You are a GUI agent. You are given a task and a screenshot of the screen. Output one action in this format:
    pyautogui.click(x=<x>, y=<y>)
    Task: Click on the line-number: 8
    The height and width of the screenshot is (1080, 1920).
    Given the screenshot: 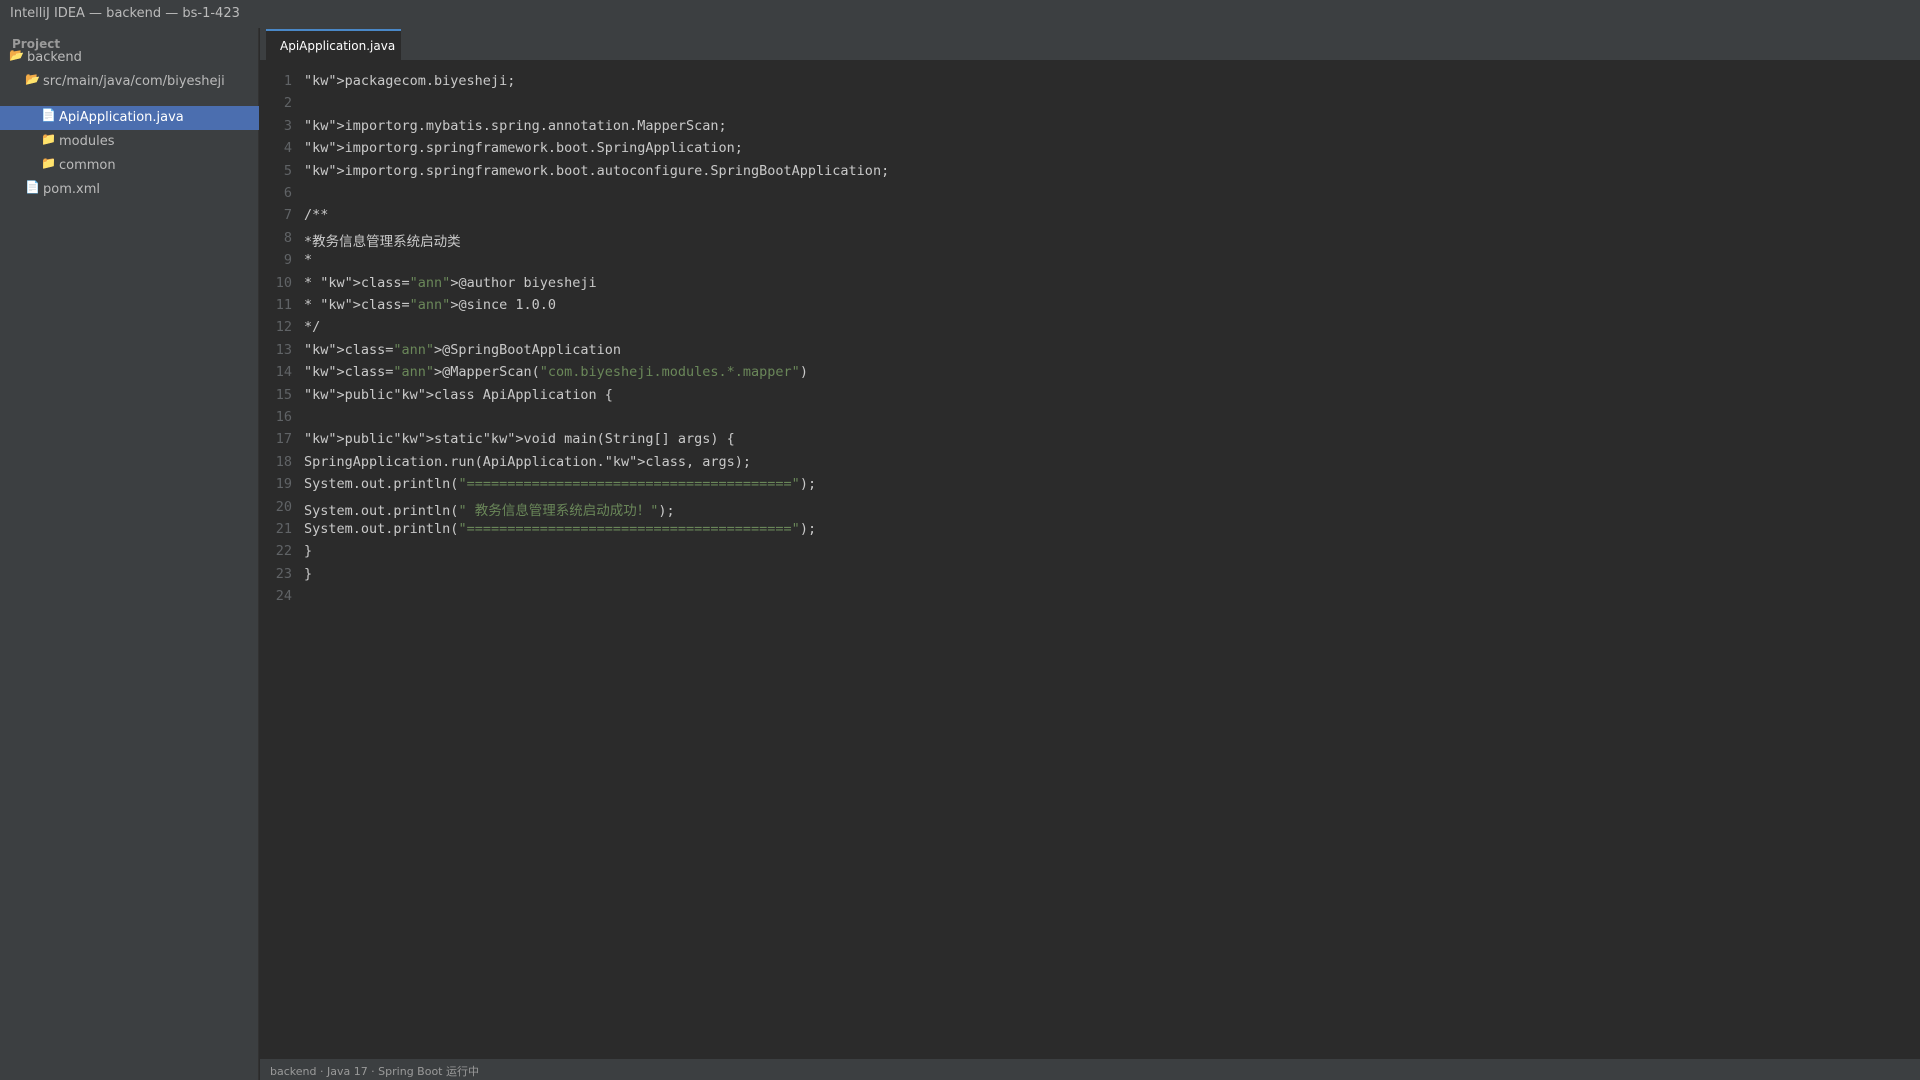 What is the action you would take?
    pyautogui.click(x=287, y=237)
    